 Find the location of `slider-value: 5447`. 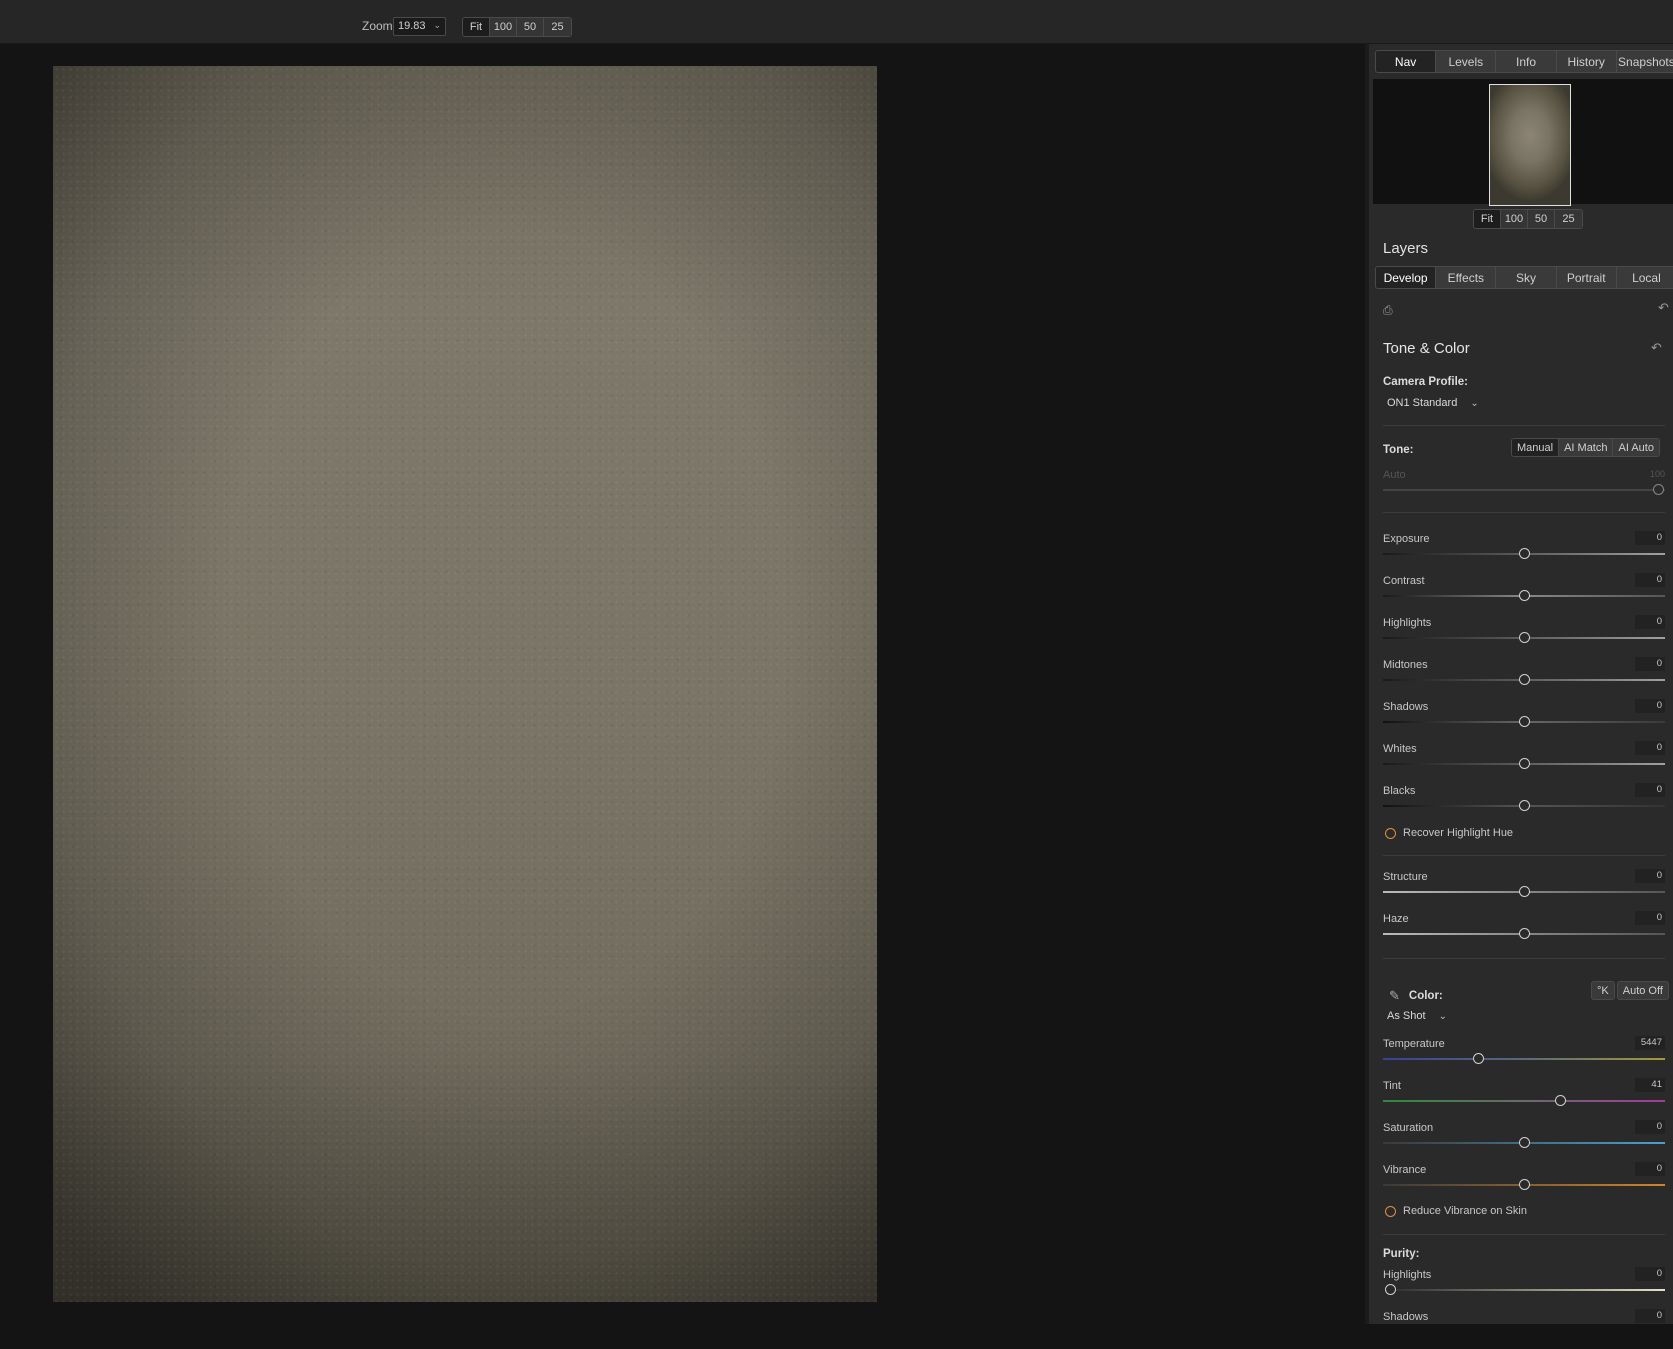

slider-value: 5447 is located at coordinates (1650, 1043).